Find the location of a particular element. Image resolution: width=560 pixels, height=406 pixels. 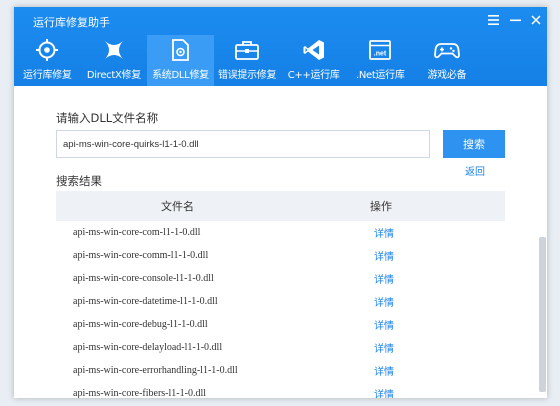

nav-item-dotnet: .net .Net运行库 is located at coordinates (380, 60).